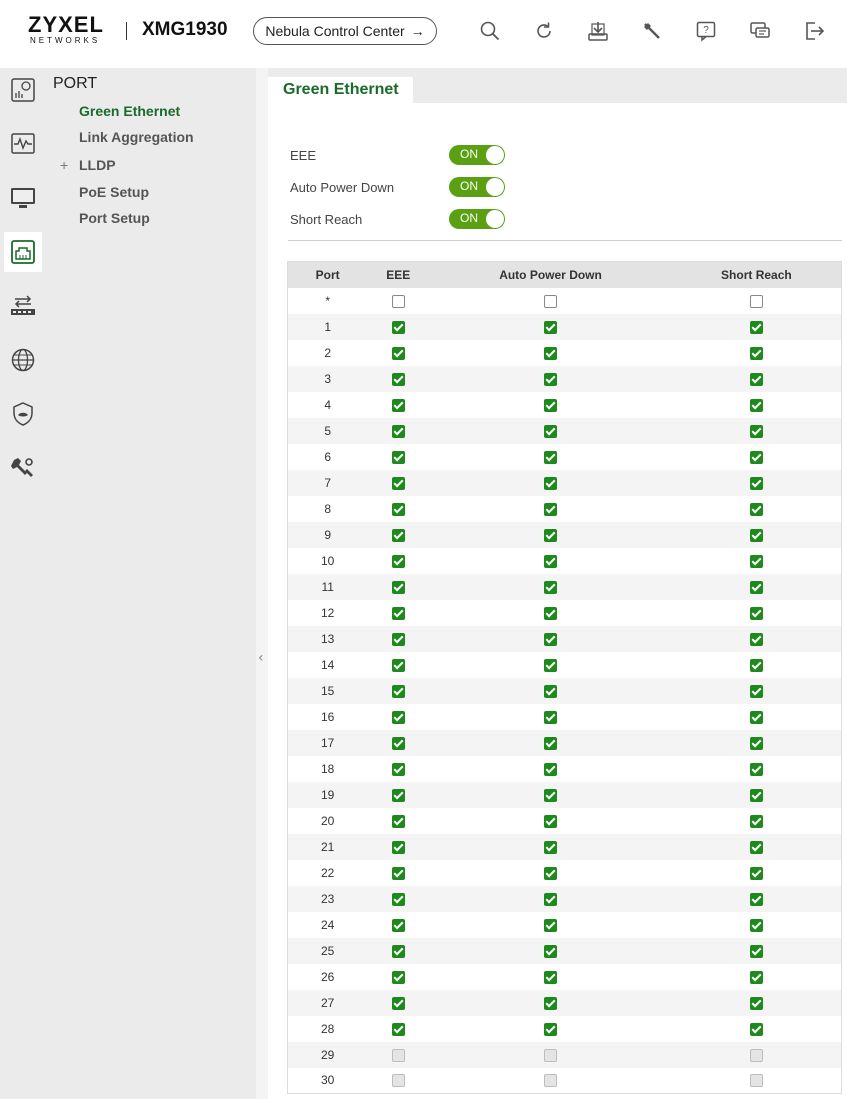  I want to click on logout-icon, so click(814, 31).